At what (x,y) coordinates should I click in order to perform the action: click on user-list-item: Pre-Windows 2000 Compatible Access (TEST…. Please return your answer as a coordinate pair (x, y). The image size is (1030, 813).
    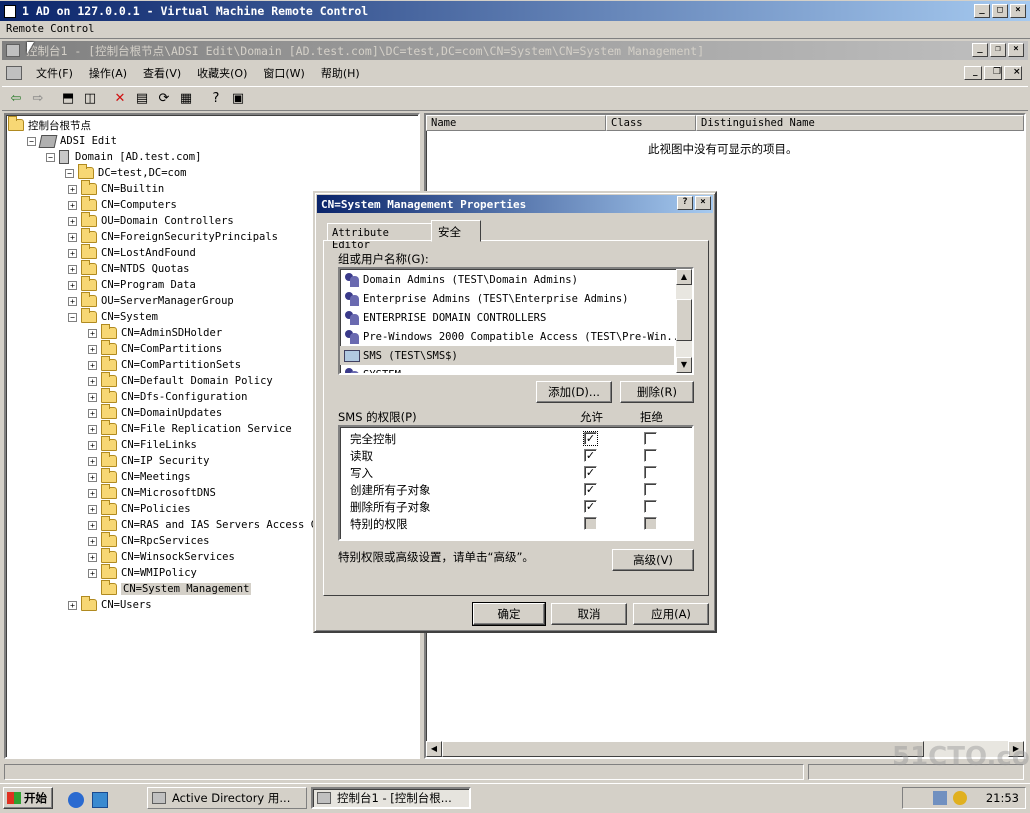
    Looking at the image, I should click on (514, 336).